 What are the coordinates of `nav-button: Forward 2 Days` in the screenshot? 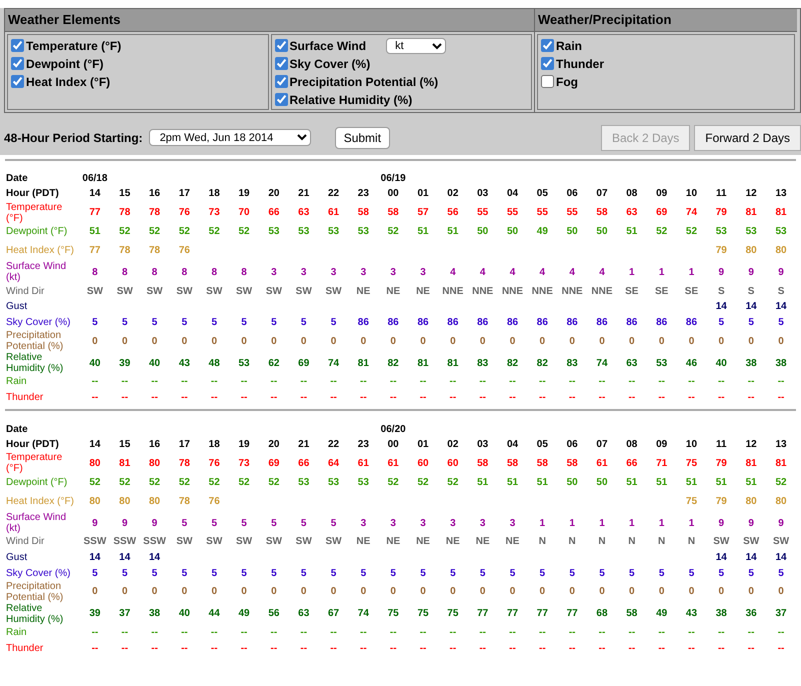 It's located at (747, 137).